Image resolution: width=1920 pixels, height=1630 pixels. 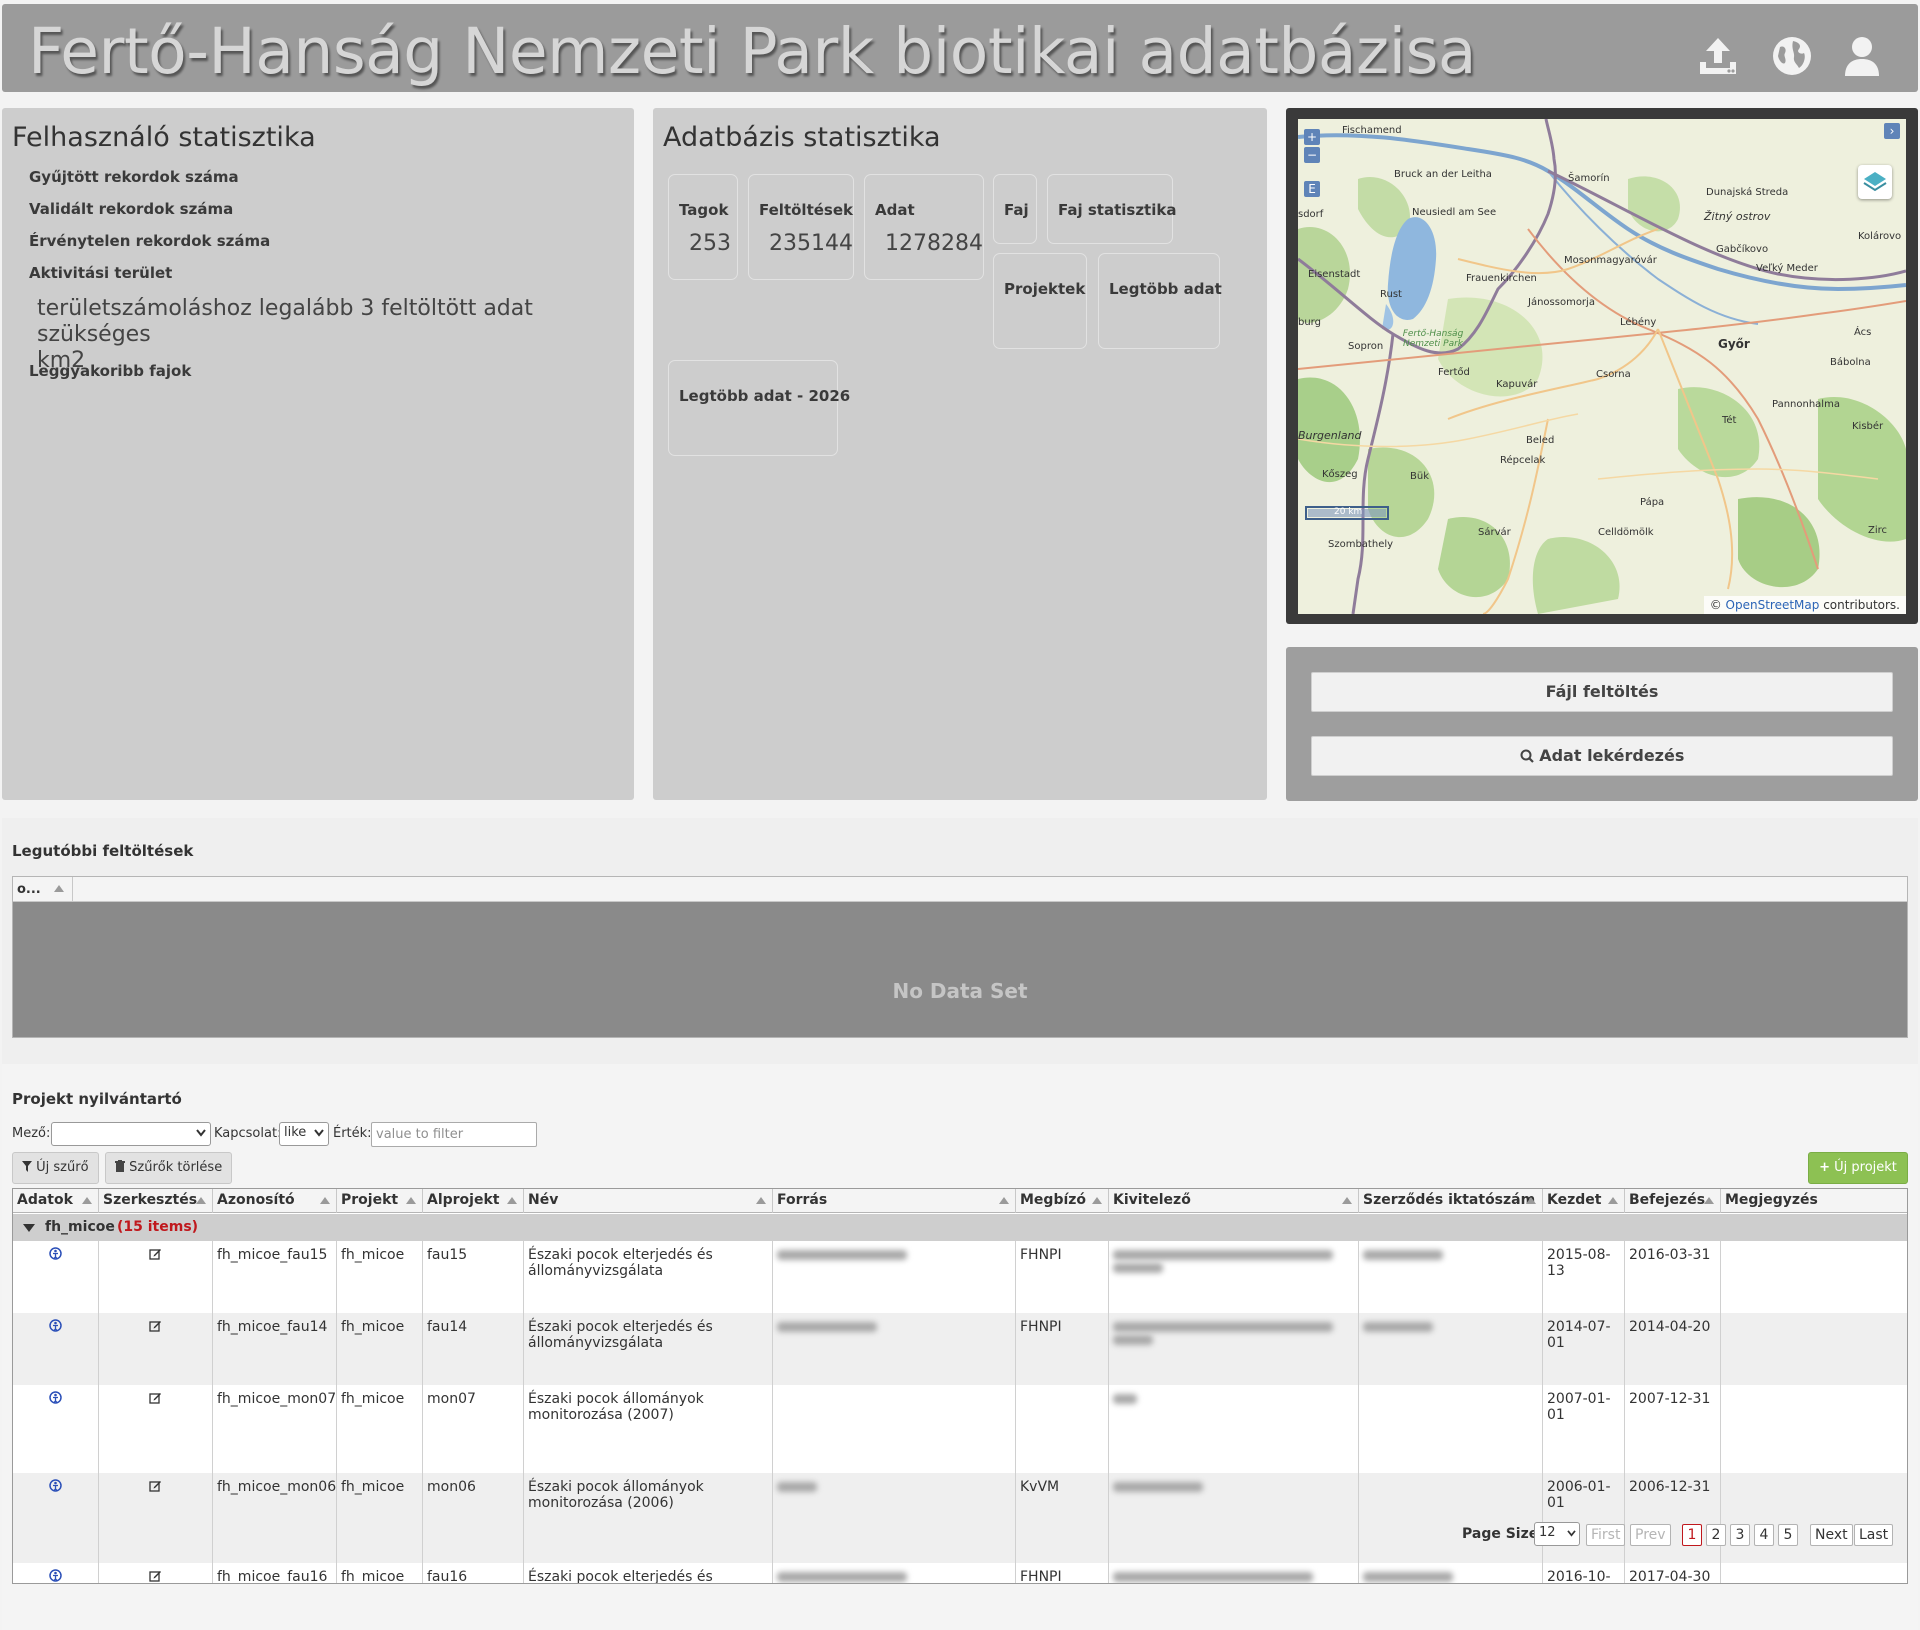 What do you see at coordinates (1451, 1201) in the screenshot?
I see `column-header: Szerződés iktatószám` at bounding box center [1451, 1201].